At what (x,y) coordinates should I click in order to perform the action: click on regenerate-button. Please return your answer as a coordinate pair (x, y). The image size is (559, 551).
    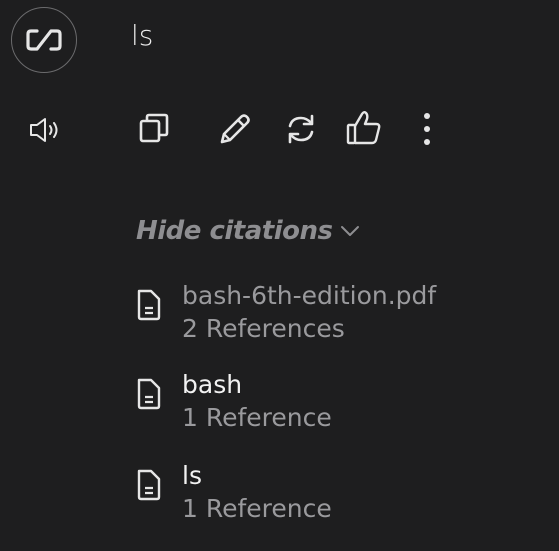
    Looking at the image, I should click on (301, 129).